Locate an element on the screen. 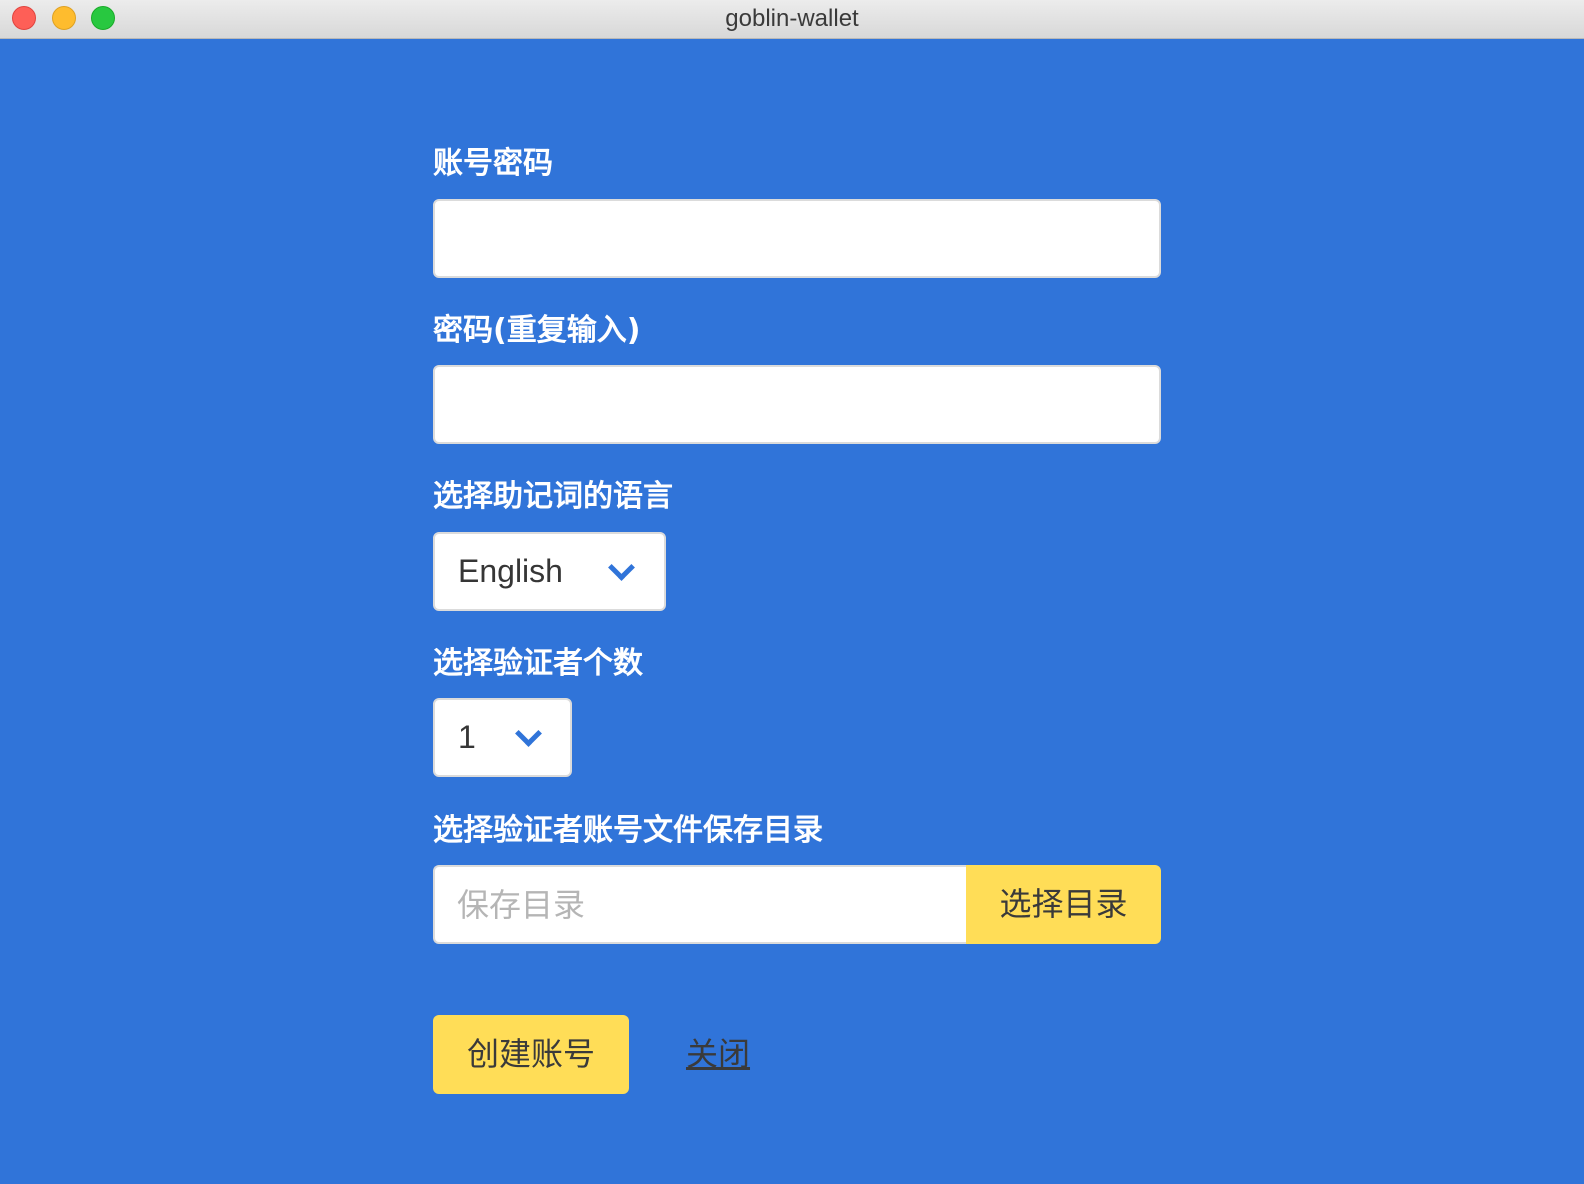 The height and width of the screenshot is (1184, 1584). mnemonic-language-label: 选择助记词的语言 is located at coordinates (553, 496).